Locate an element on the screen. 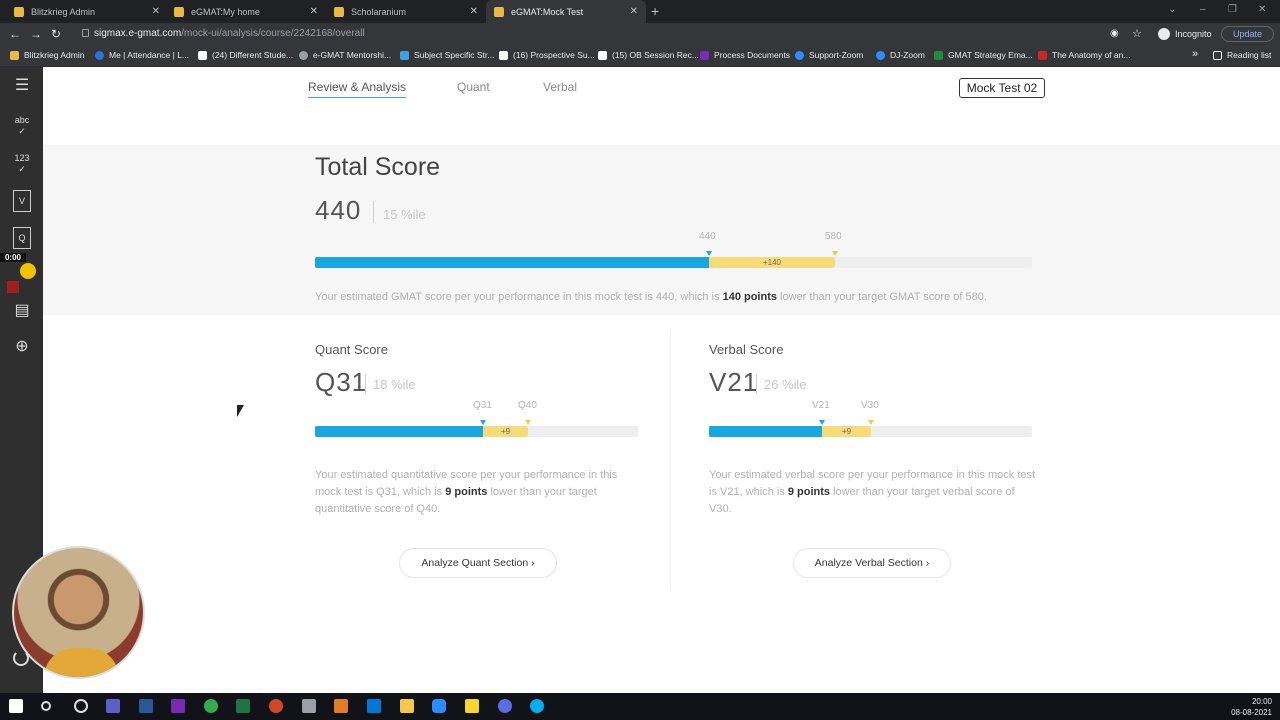 The width and height of the screenshot is (1280, 720). tab-review-analysis: Review & Analysis is located at coordinates (357, 89).